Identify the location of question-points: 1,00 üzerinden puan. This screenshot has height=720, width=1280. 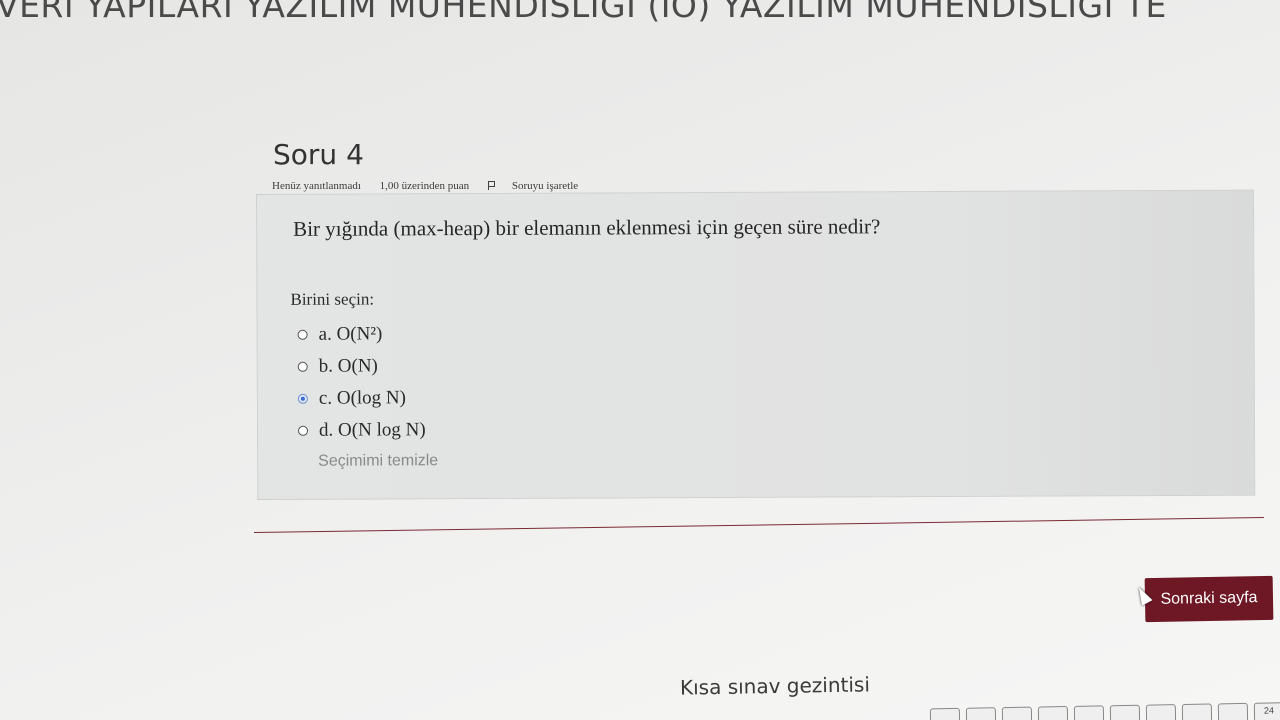
(424, 186).